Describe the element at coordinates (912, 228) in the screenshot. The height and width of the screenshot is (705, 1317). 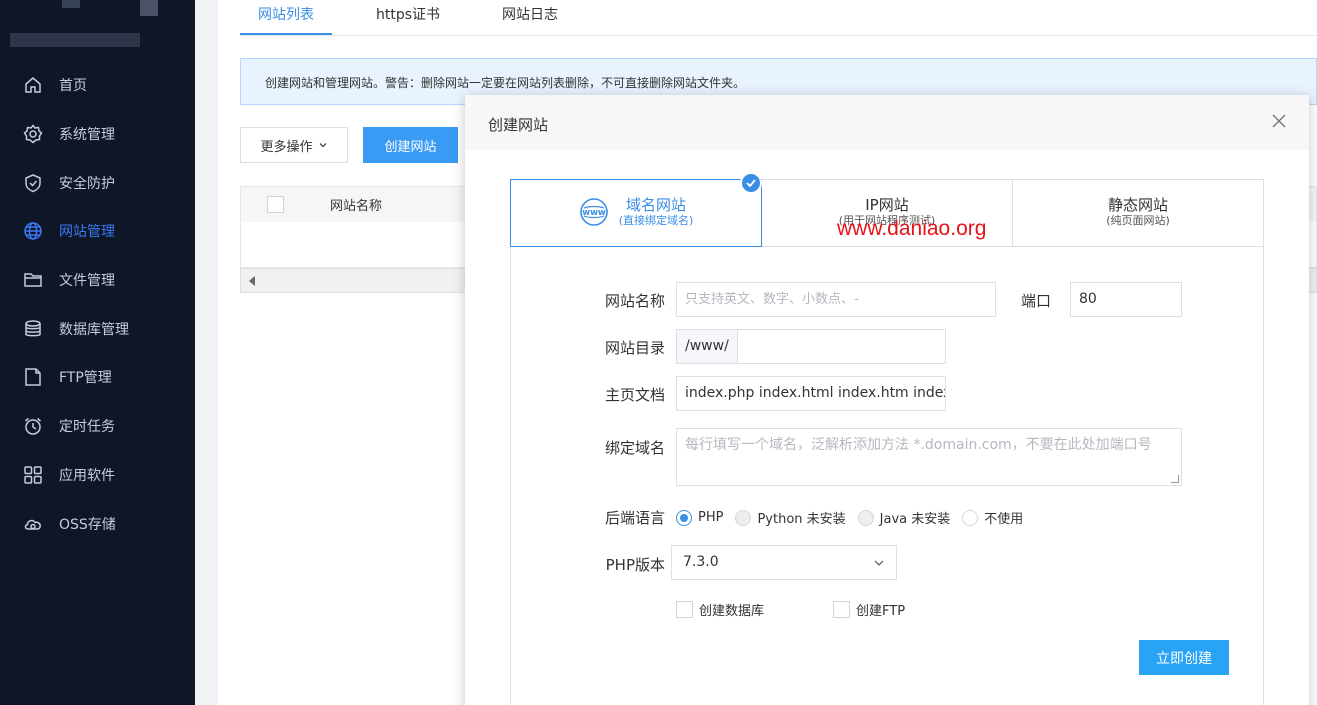
I see `watermark-text: www.daniao.org` at that location.